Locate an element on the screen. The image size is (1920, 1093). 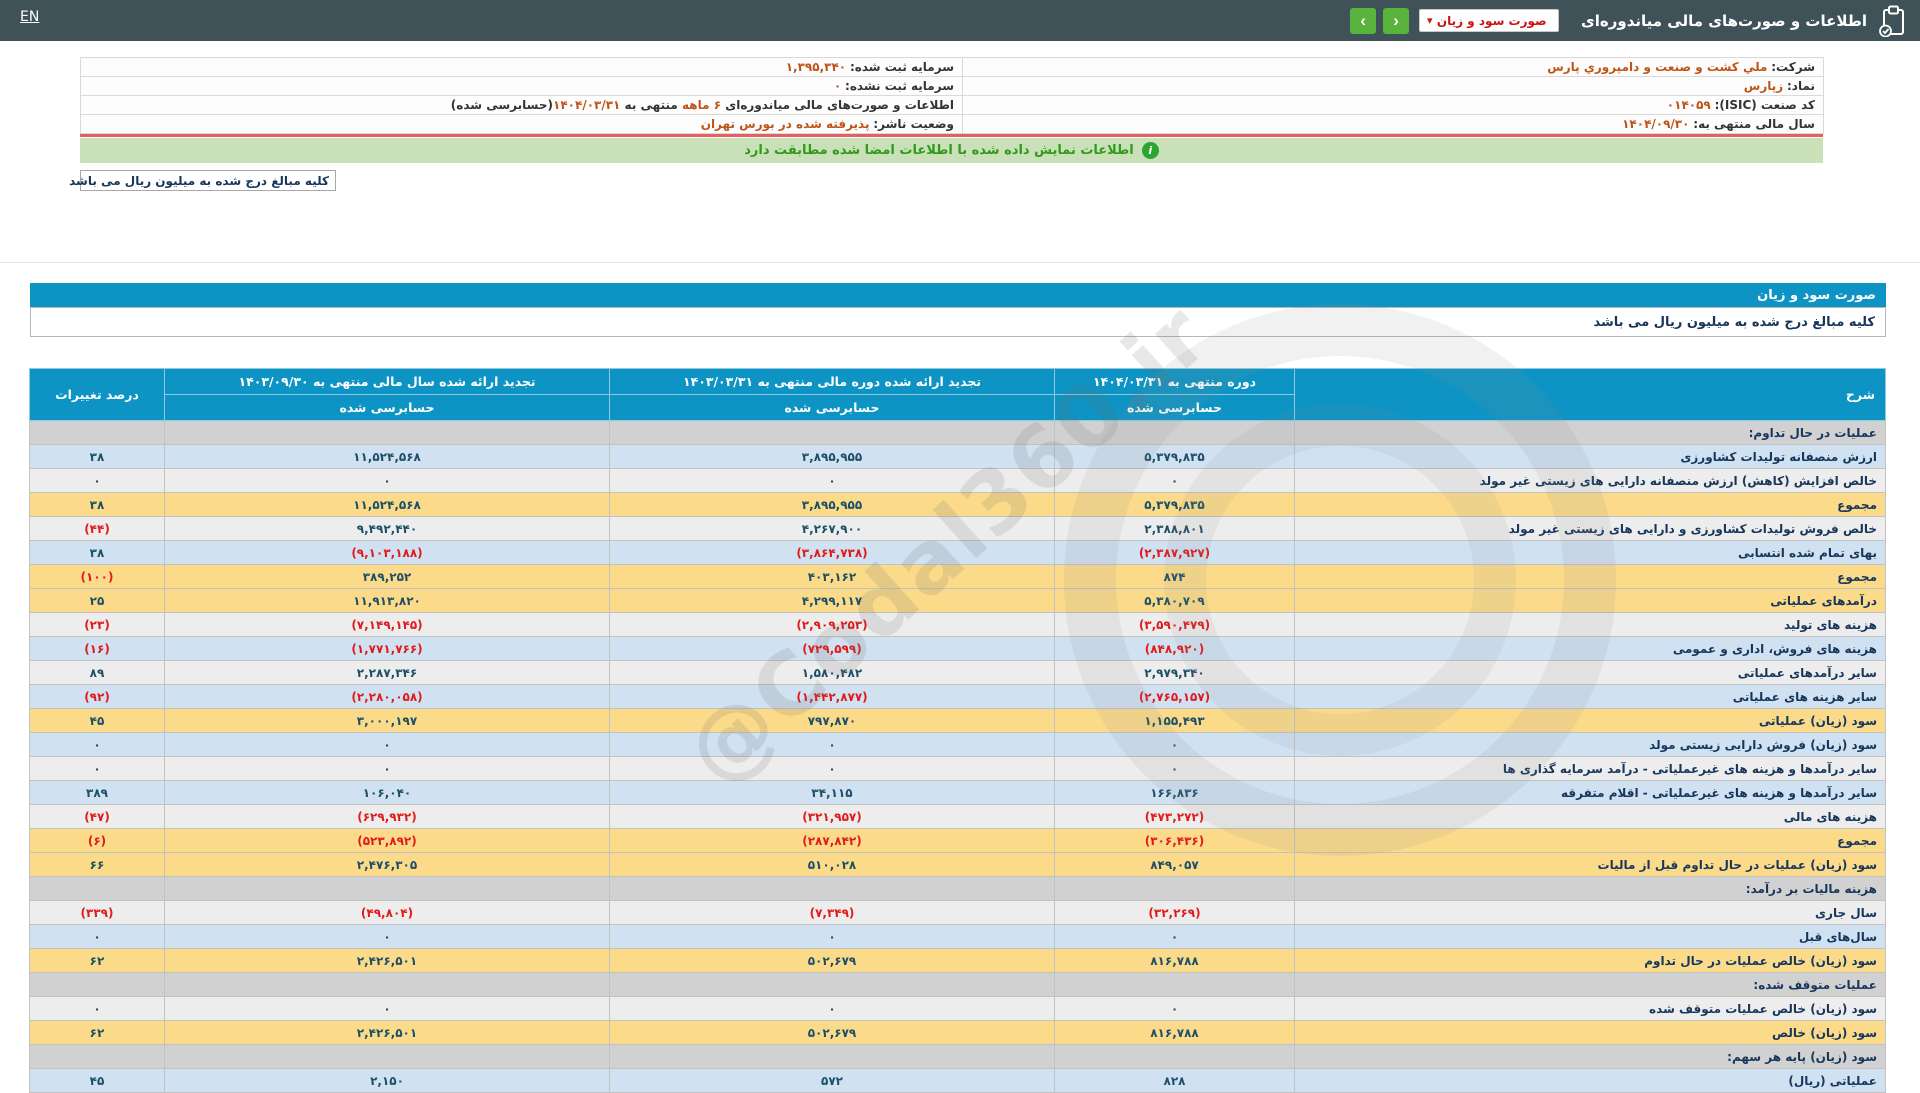
row-value: ۸۷۴ is located at coordinates (1174, 576).